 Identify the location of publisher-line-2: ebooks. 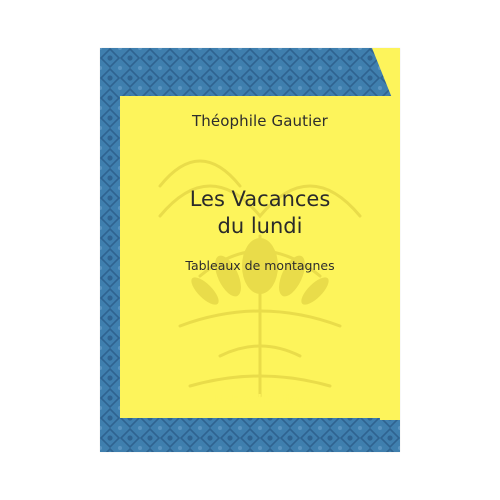
(260, 413).